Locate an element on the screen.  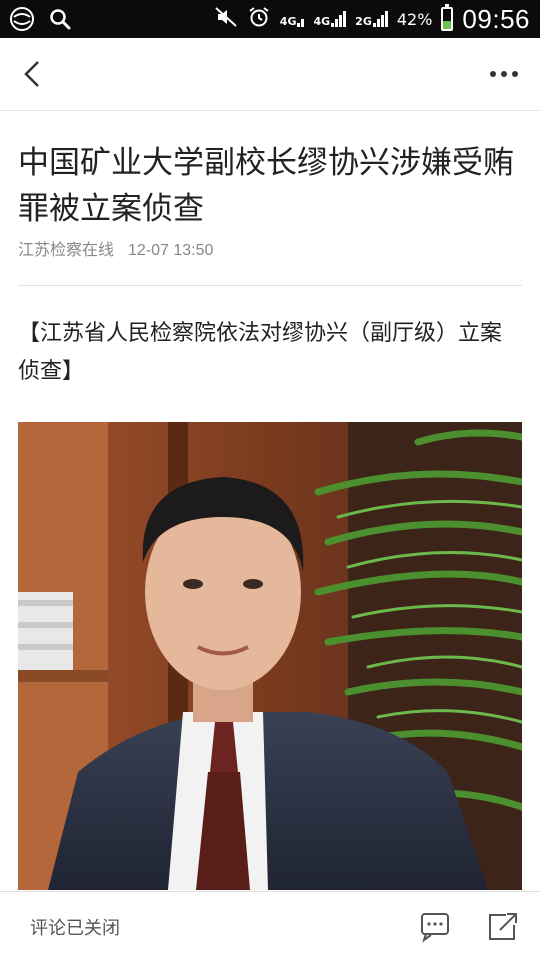
back-button is located at coordinates (32, 74).